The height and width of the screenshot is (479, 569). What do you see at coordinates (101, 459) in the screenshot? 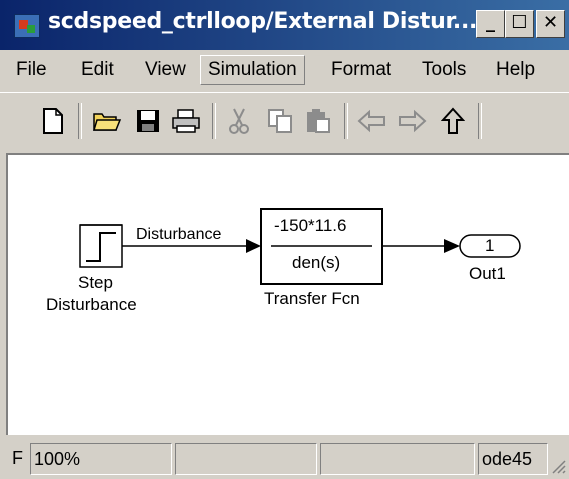
I see `status-zoom: 100%` at bounding box center [101, 459].